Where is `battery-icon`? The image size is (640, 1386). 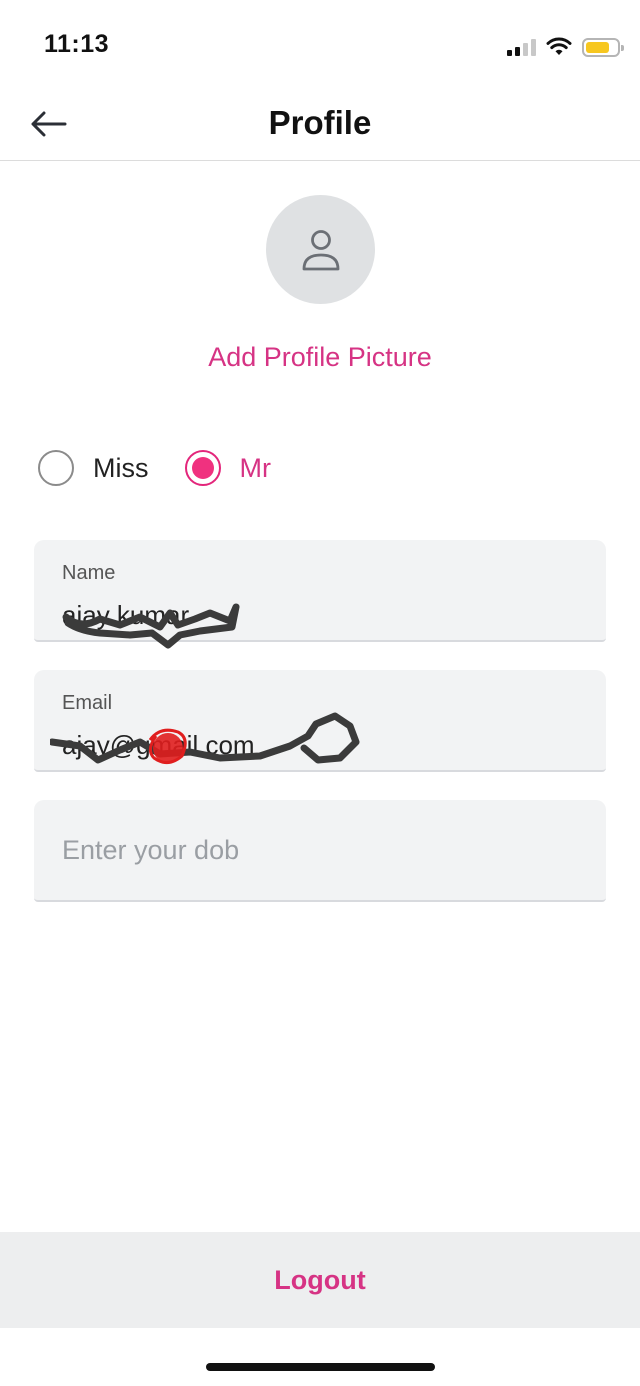
battery-icon is located at coordinates (603, 47).